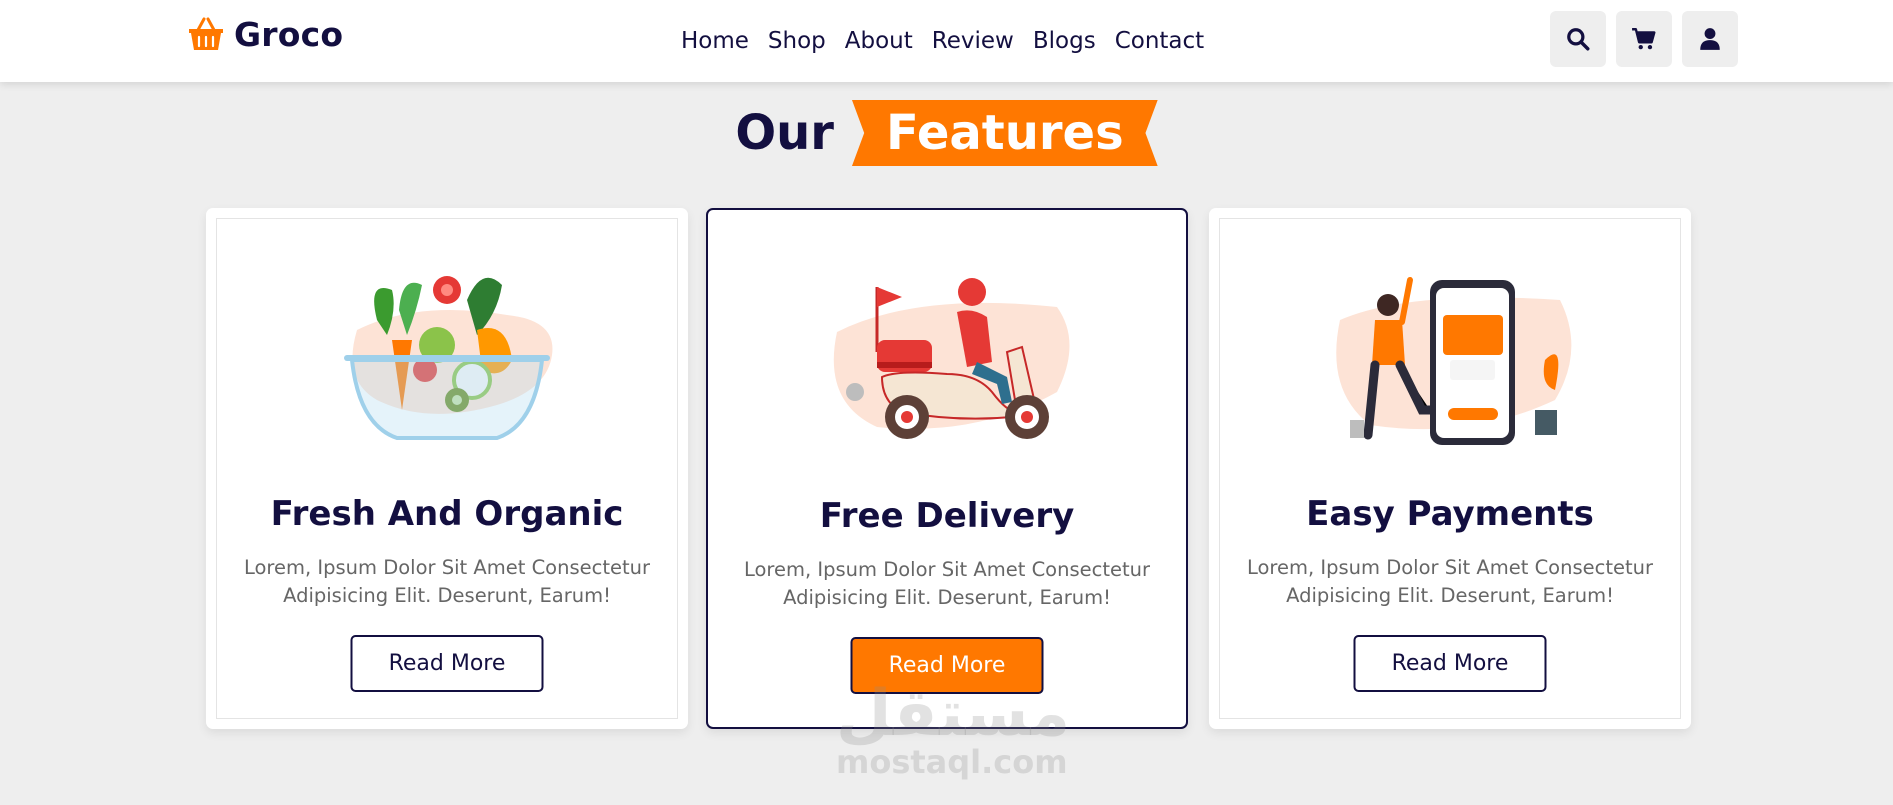 The image size is (1893, 805). What do you see at coordinates (973, 41) in the screenshot?
I see `nav-review: Review` at bounding box center [973, 41].